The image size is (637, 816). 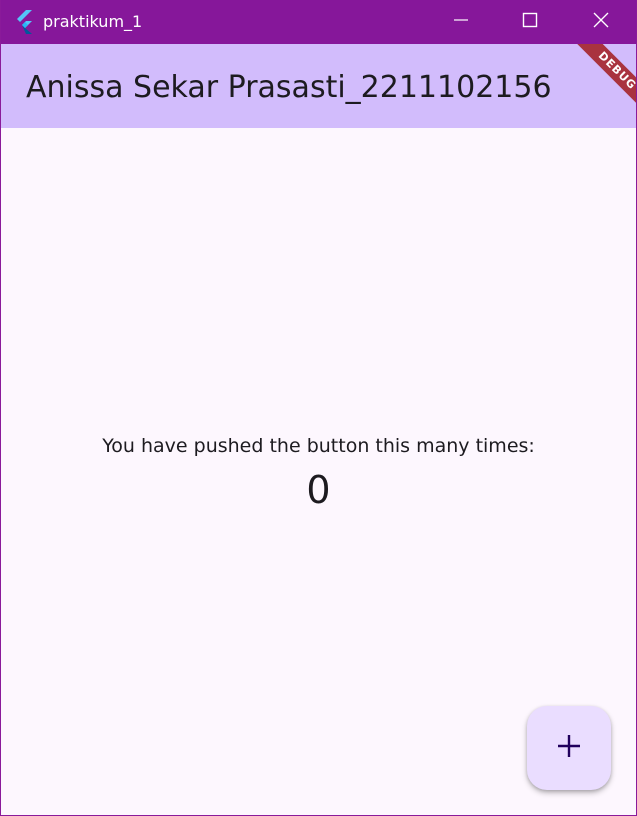 I want to click on increment-button, so click(x=569, y=748).